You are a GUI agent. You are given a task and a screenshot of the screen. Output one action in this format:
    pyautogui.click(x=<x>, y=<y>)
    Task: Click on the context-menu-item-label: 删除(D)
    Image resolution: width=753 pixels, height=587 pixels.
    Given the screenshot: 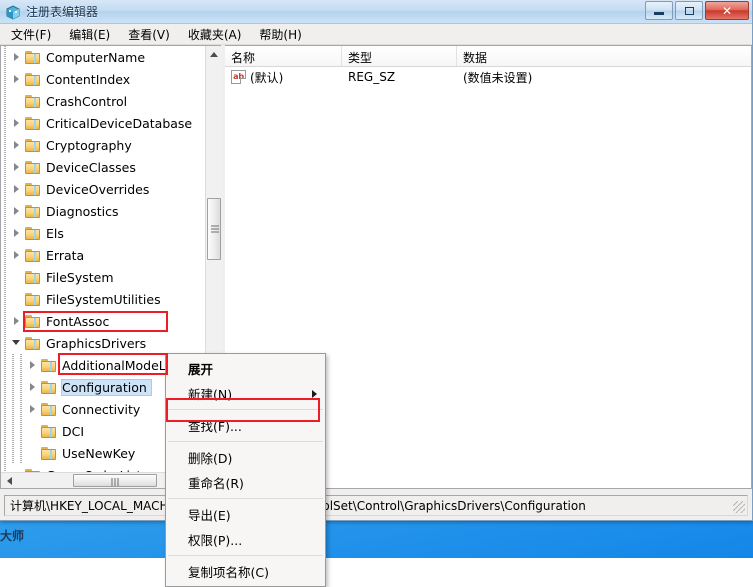 What is the action you would take?
    pyautogui.click(x=210, y=457)
    